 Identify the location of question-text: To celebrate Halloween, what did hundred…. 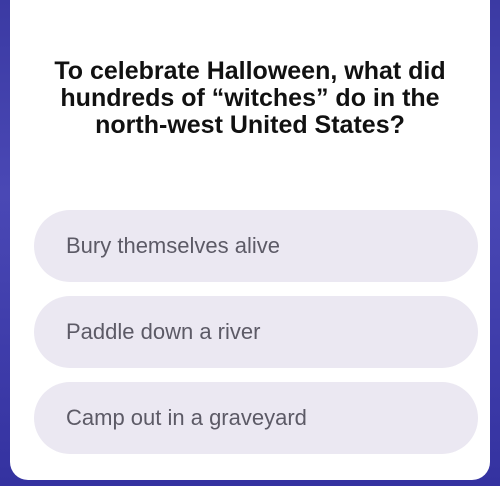
(250, 98).